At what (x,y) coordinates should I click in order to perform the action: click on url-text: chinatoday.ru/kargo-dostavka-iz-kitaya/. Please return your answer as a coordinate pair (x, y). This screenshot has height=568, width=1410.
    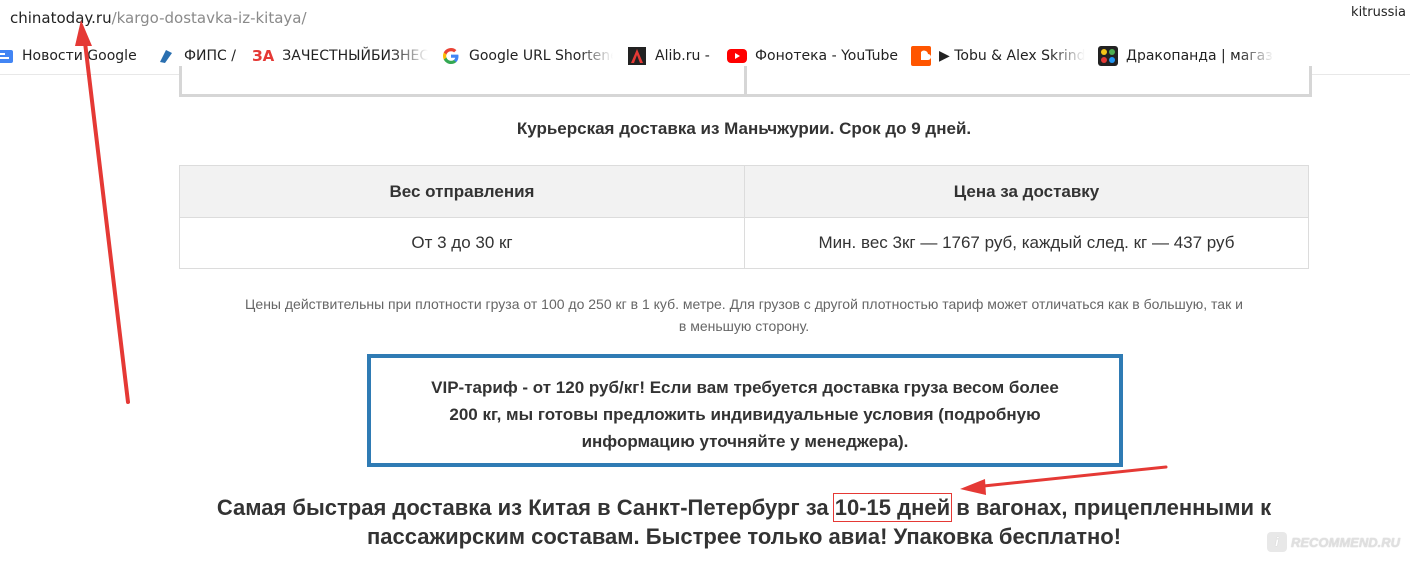
    Looking at the image, I should click on (158, 18).